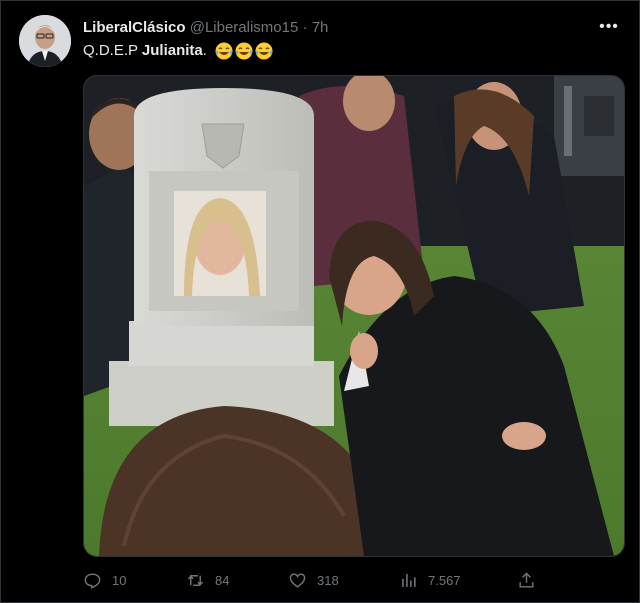 The image size is (640, 603). I want to click on like-button: 318, so click(313, 580).